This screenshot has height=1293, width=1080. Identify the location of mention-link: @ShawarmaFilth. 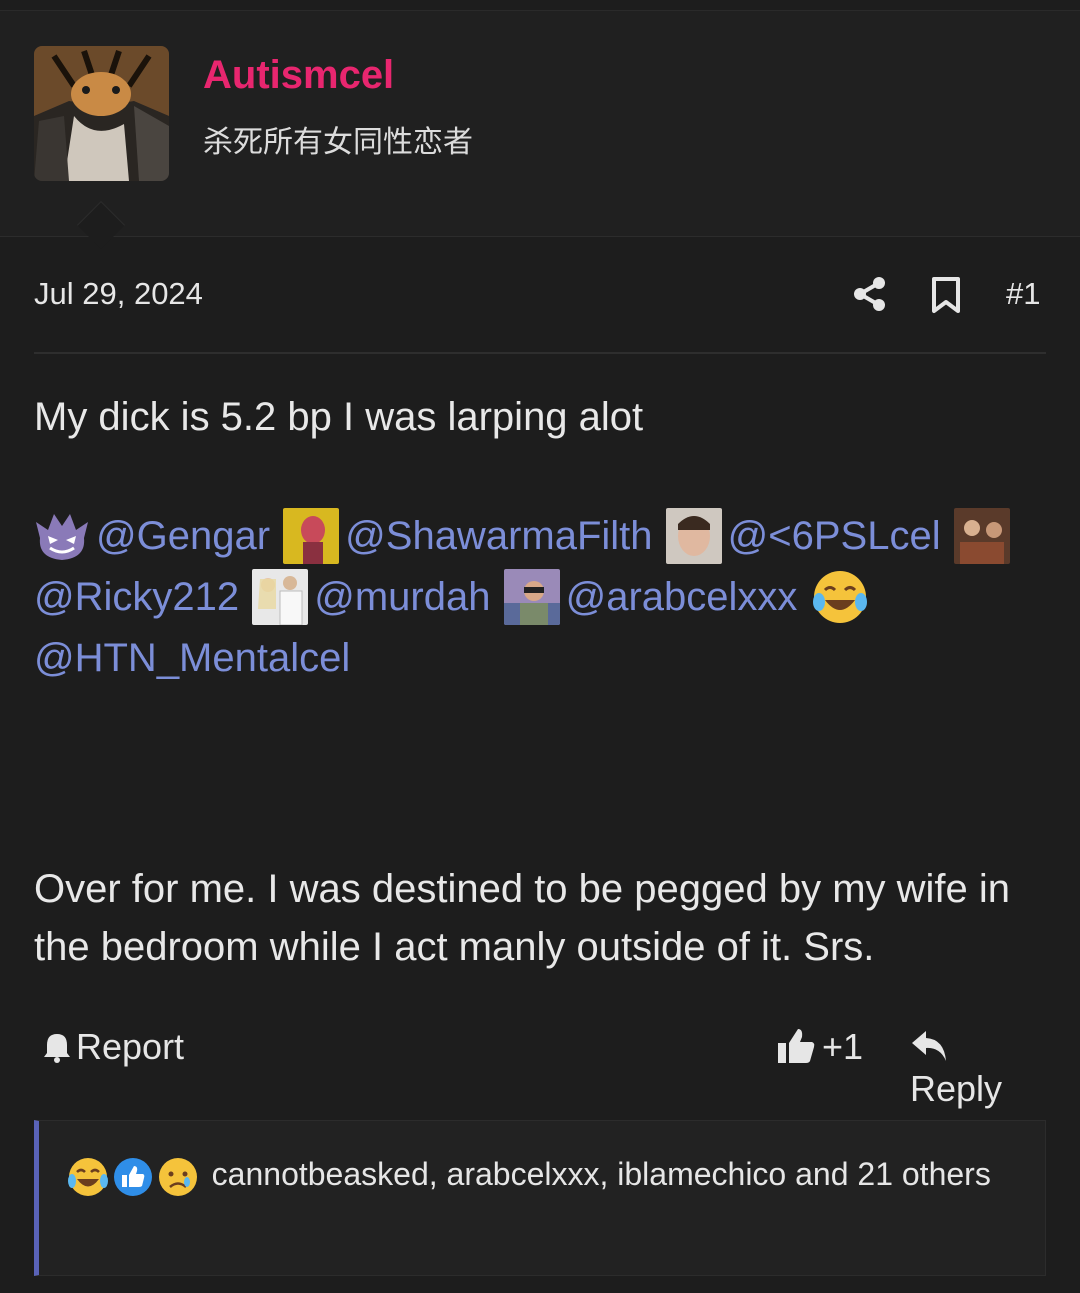
(498, 536).